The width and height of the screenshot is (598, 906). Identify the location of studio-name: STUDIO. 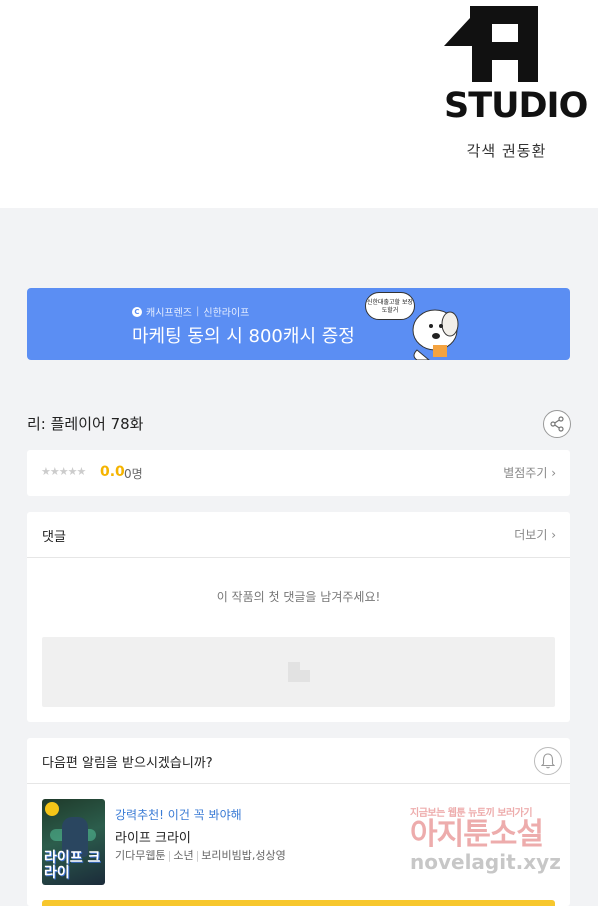
(516, 106).